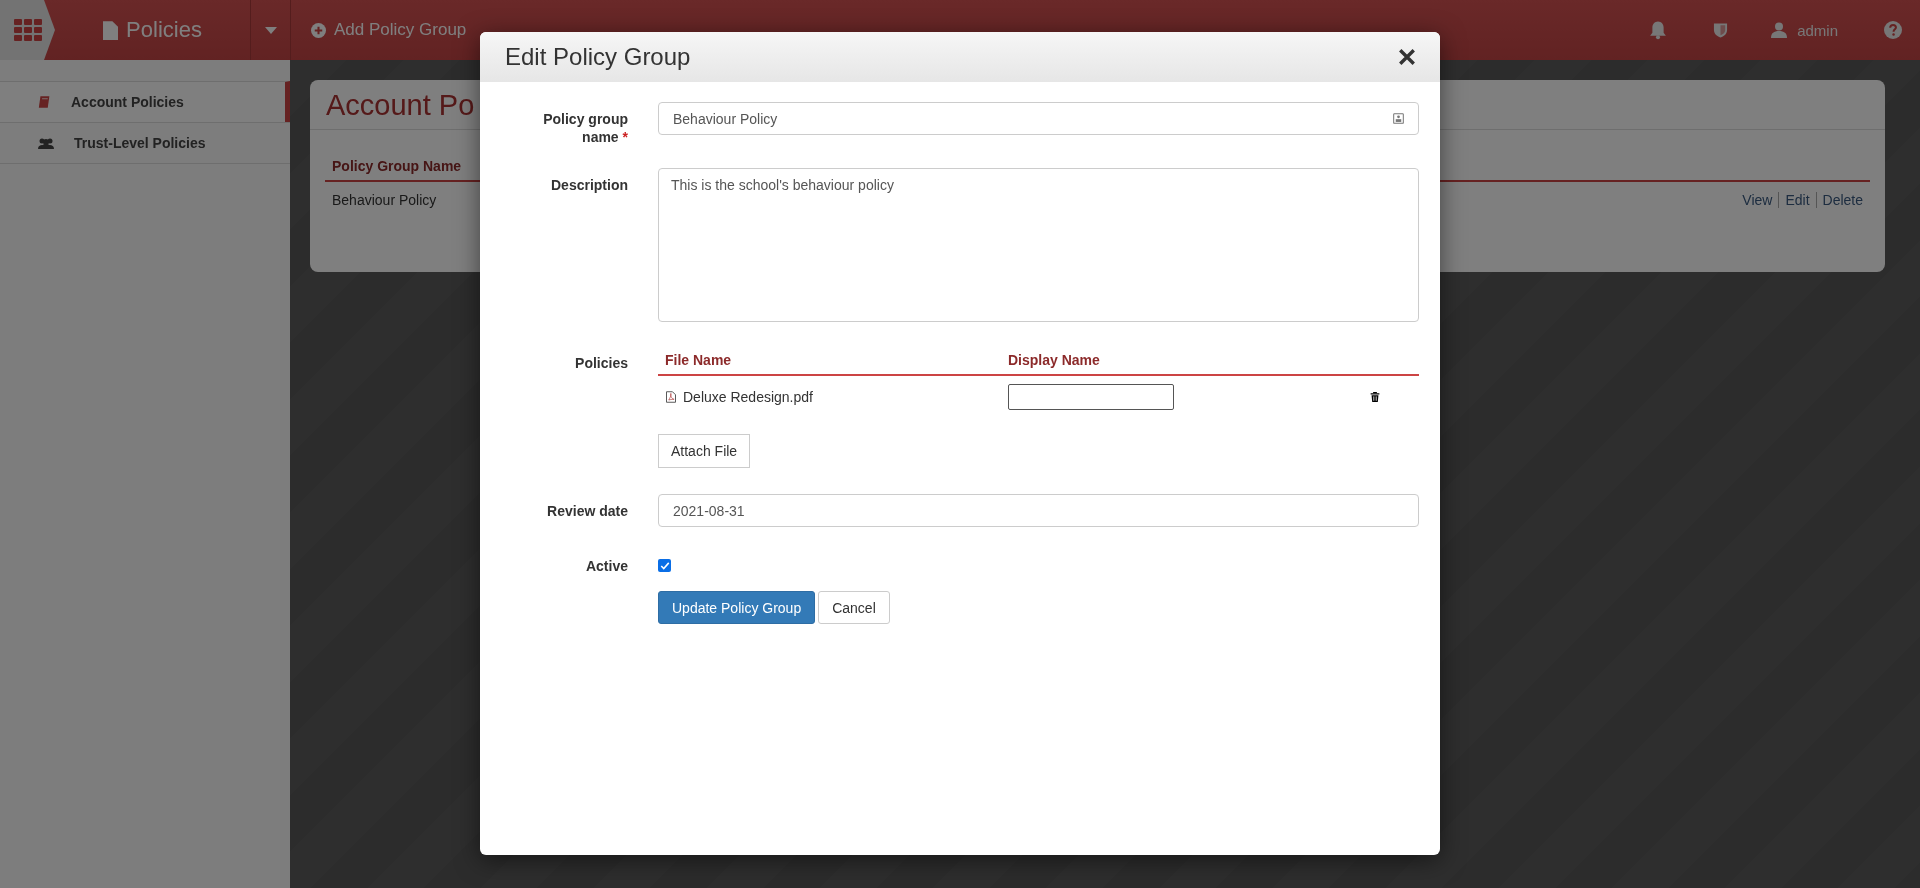 This screenshot has width=1920, height=888. Describe the element at coordinates (318, 30) in the screenshot. I see `plus-circle-icon` at that location.